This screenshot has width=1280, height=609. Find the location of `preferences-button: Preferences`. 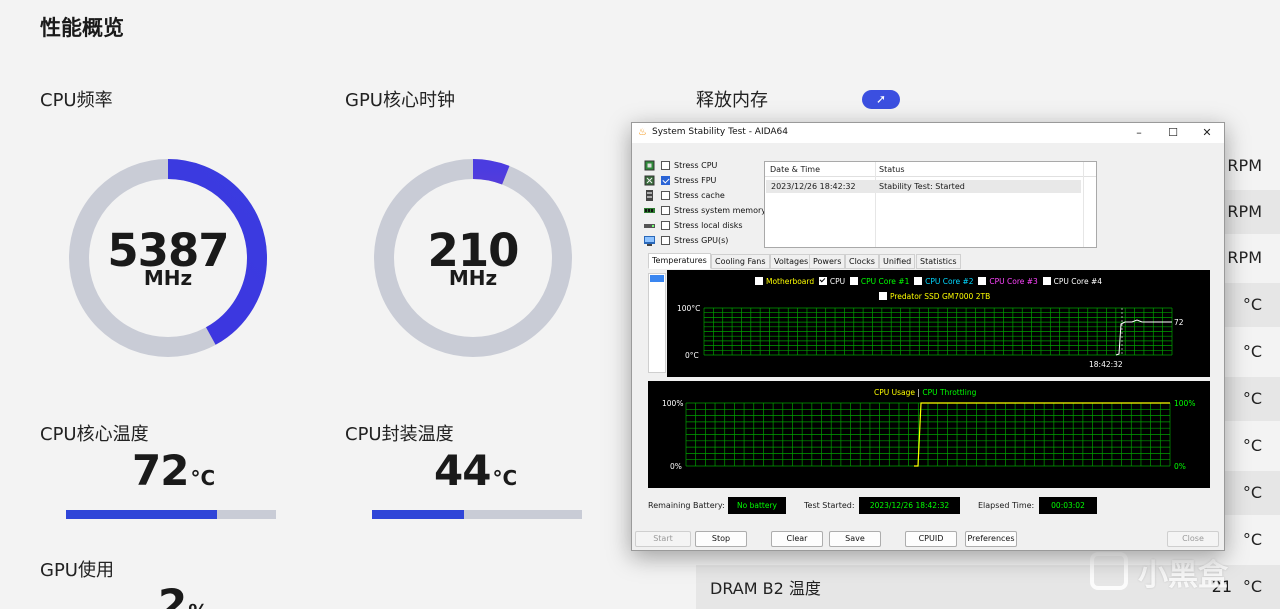

preferences-button: Preferences is located at coordinates (991, 539).